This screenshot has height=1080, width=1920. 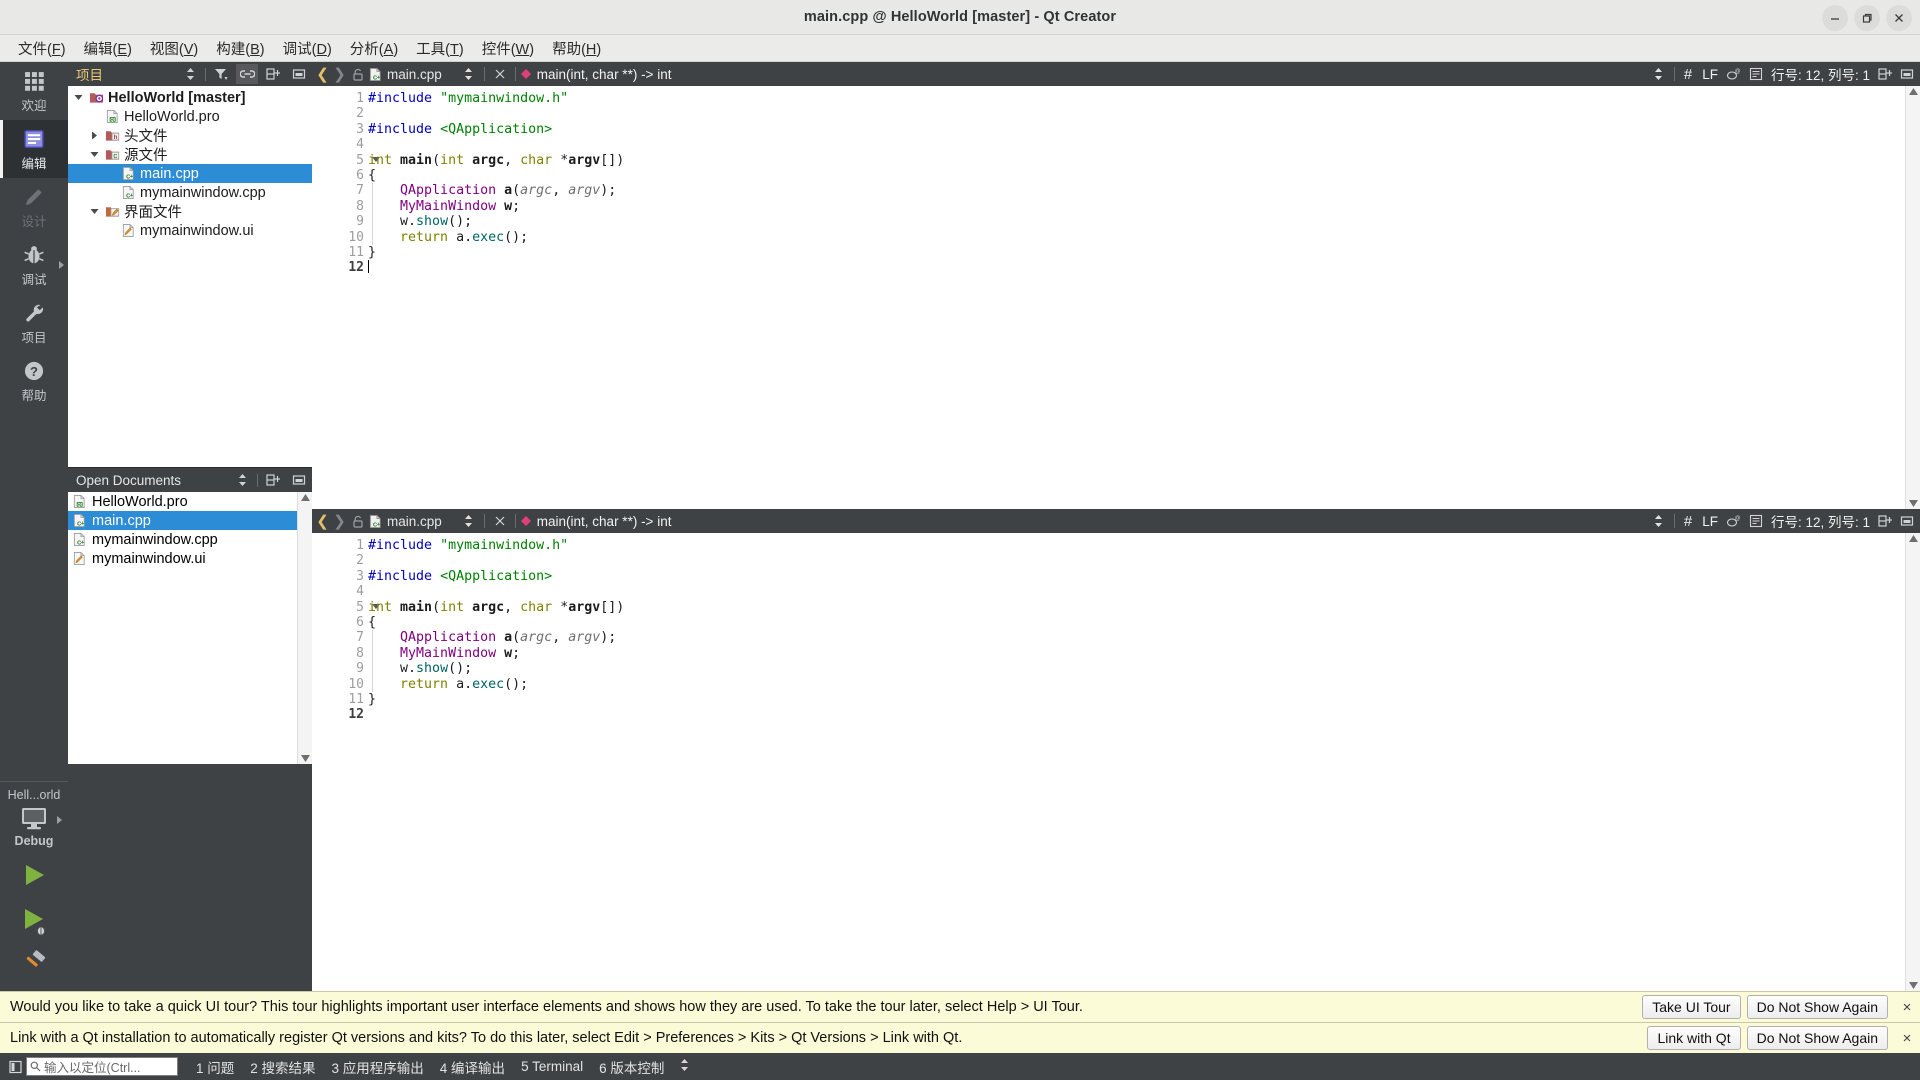 I want to click on output-pane-Terminal: 5 Terminal, so click(x=552, y=1066).